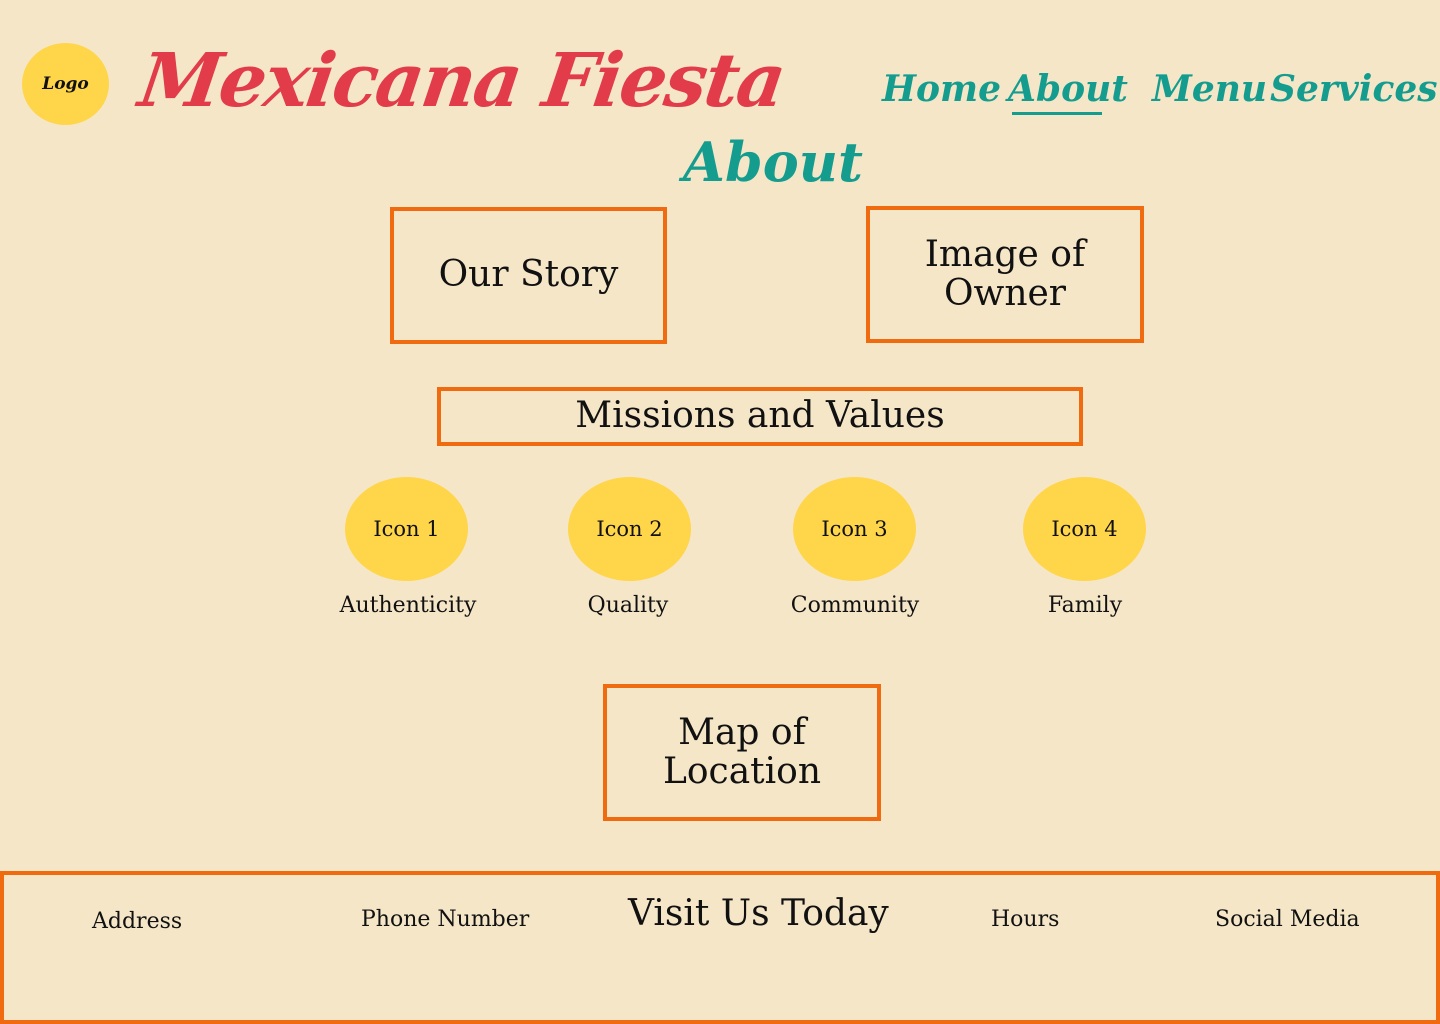 The height and width of the screenshot is (1024, 1440). I want to click on footer-social: Social Media, so click(1287, 919).